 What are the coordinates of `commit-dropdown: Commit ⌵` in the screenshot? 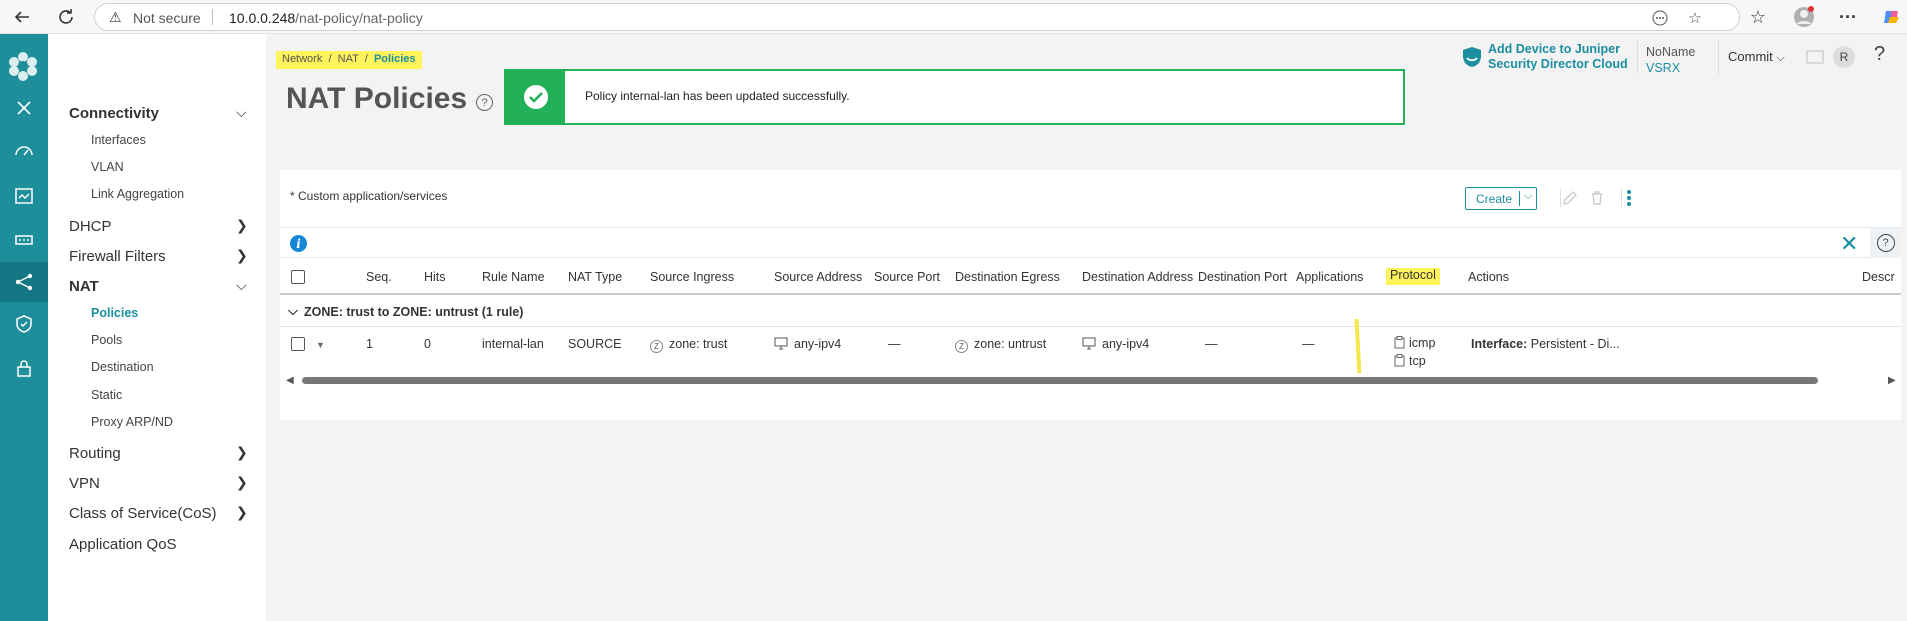 It's located at (1756, 57).